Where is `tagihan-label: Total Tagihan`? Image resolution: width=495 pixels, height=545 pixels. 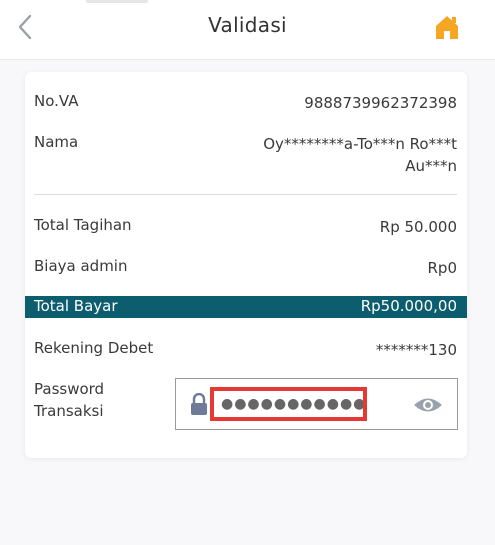 tagihan-label: Total Tagihan is located at coordinates (83, 225).